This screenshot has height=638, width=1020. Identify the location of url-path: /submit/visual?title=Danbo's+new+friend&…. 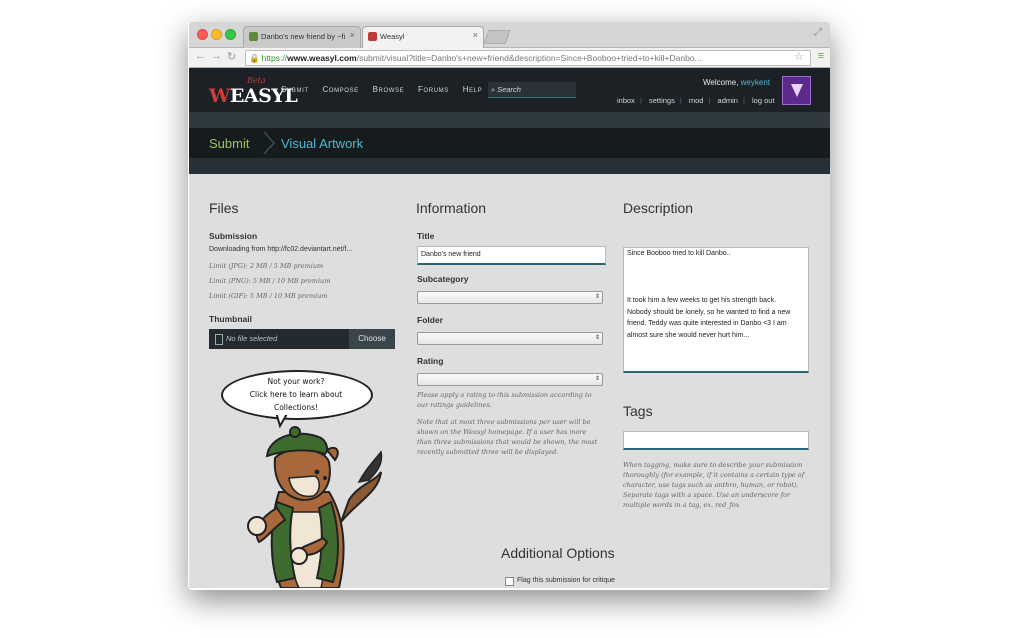
(529, 58).